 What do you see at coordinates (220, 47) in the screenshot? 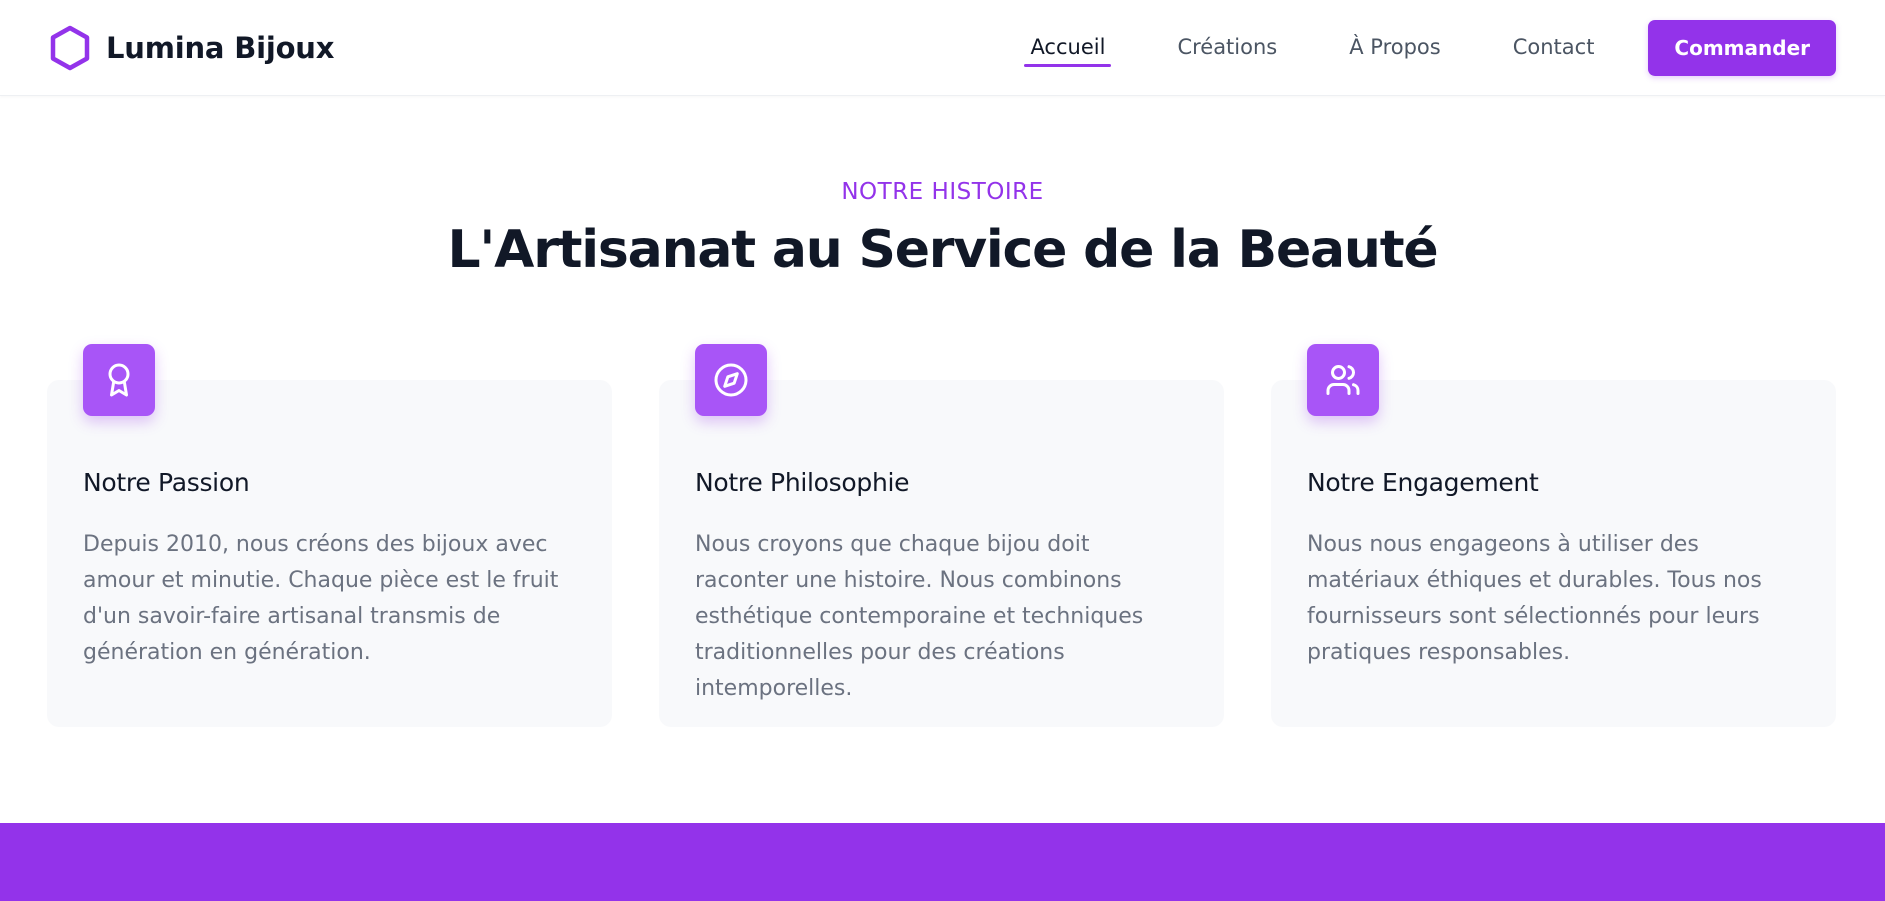
I see `brand-name: Lumina Bijoux` at bounding box center [220, 47].